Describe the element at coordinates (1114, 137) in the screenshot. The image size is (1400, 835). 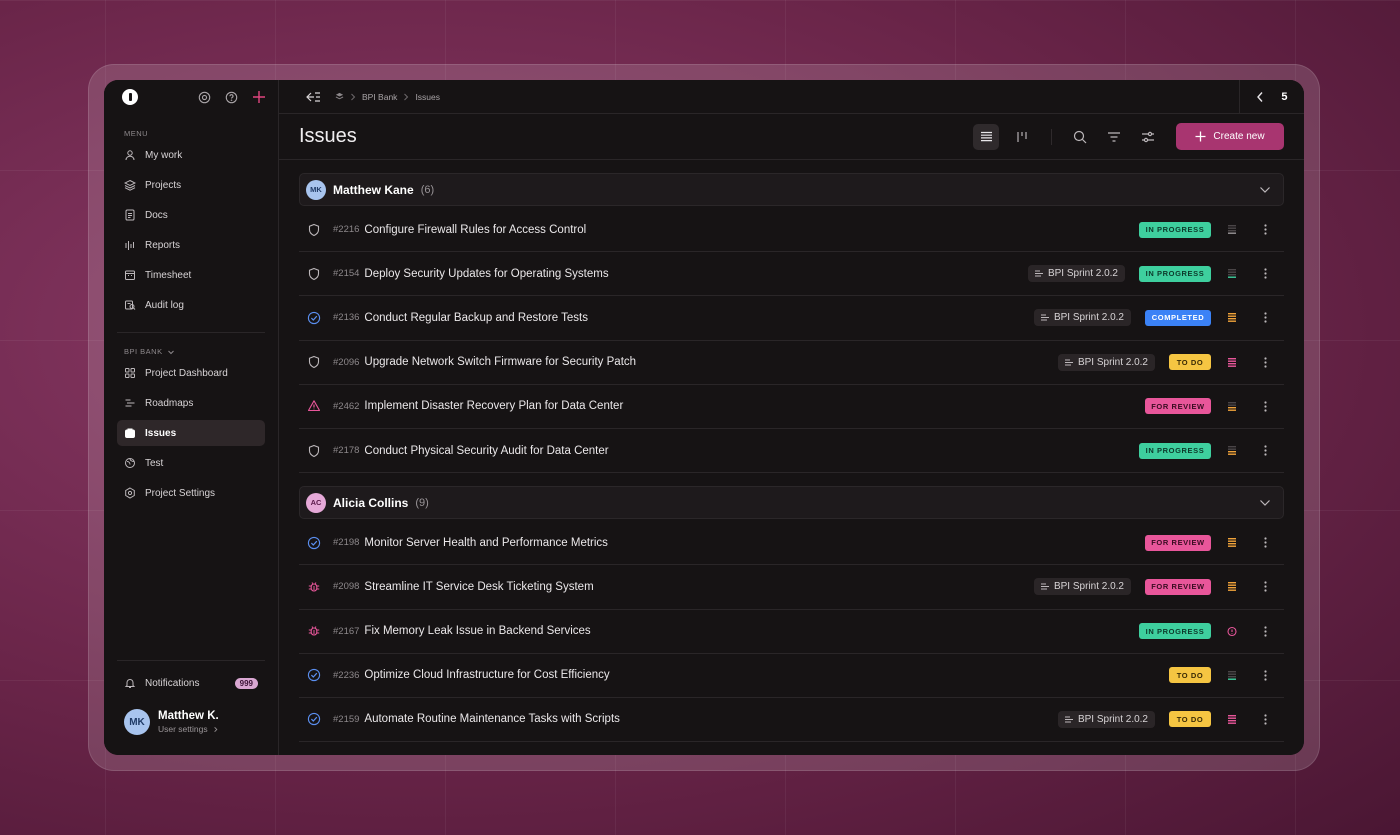
I see `filter-button` at that location.